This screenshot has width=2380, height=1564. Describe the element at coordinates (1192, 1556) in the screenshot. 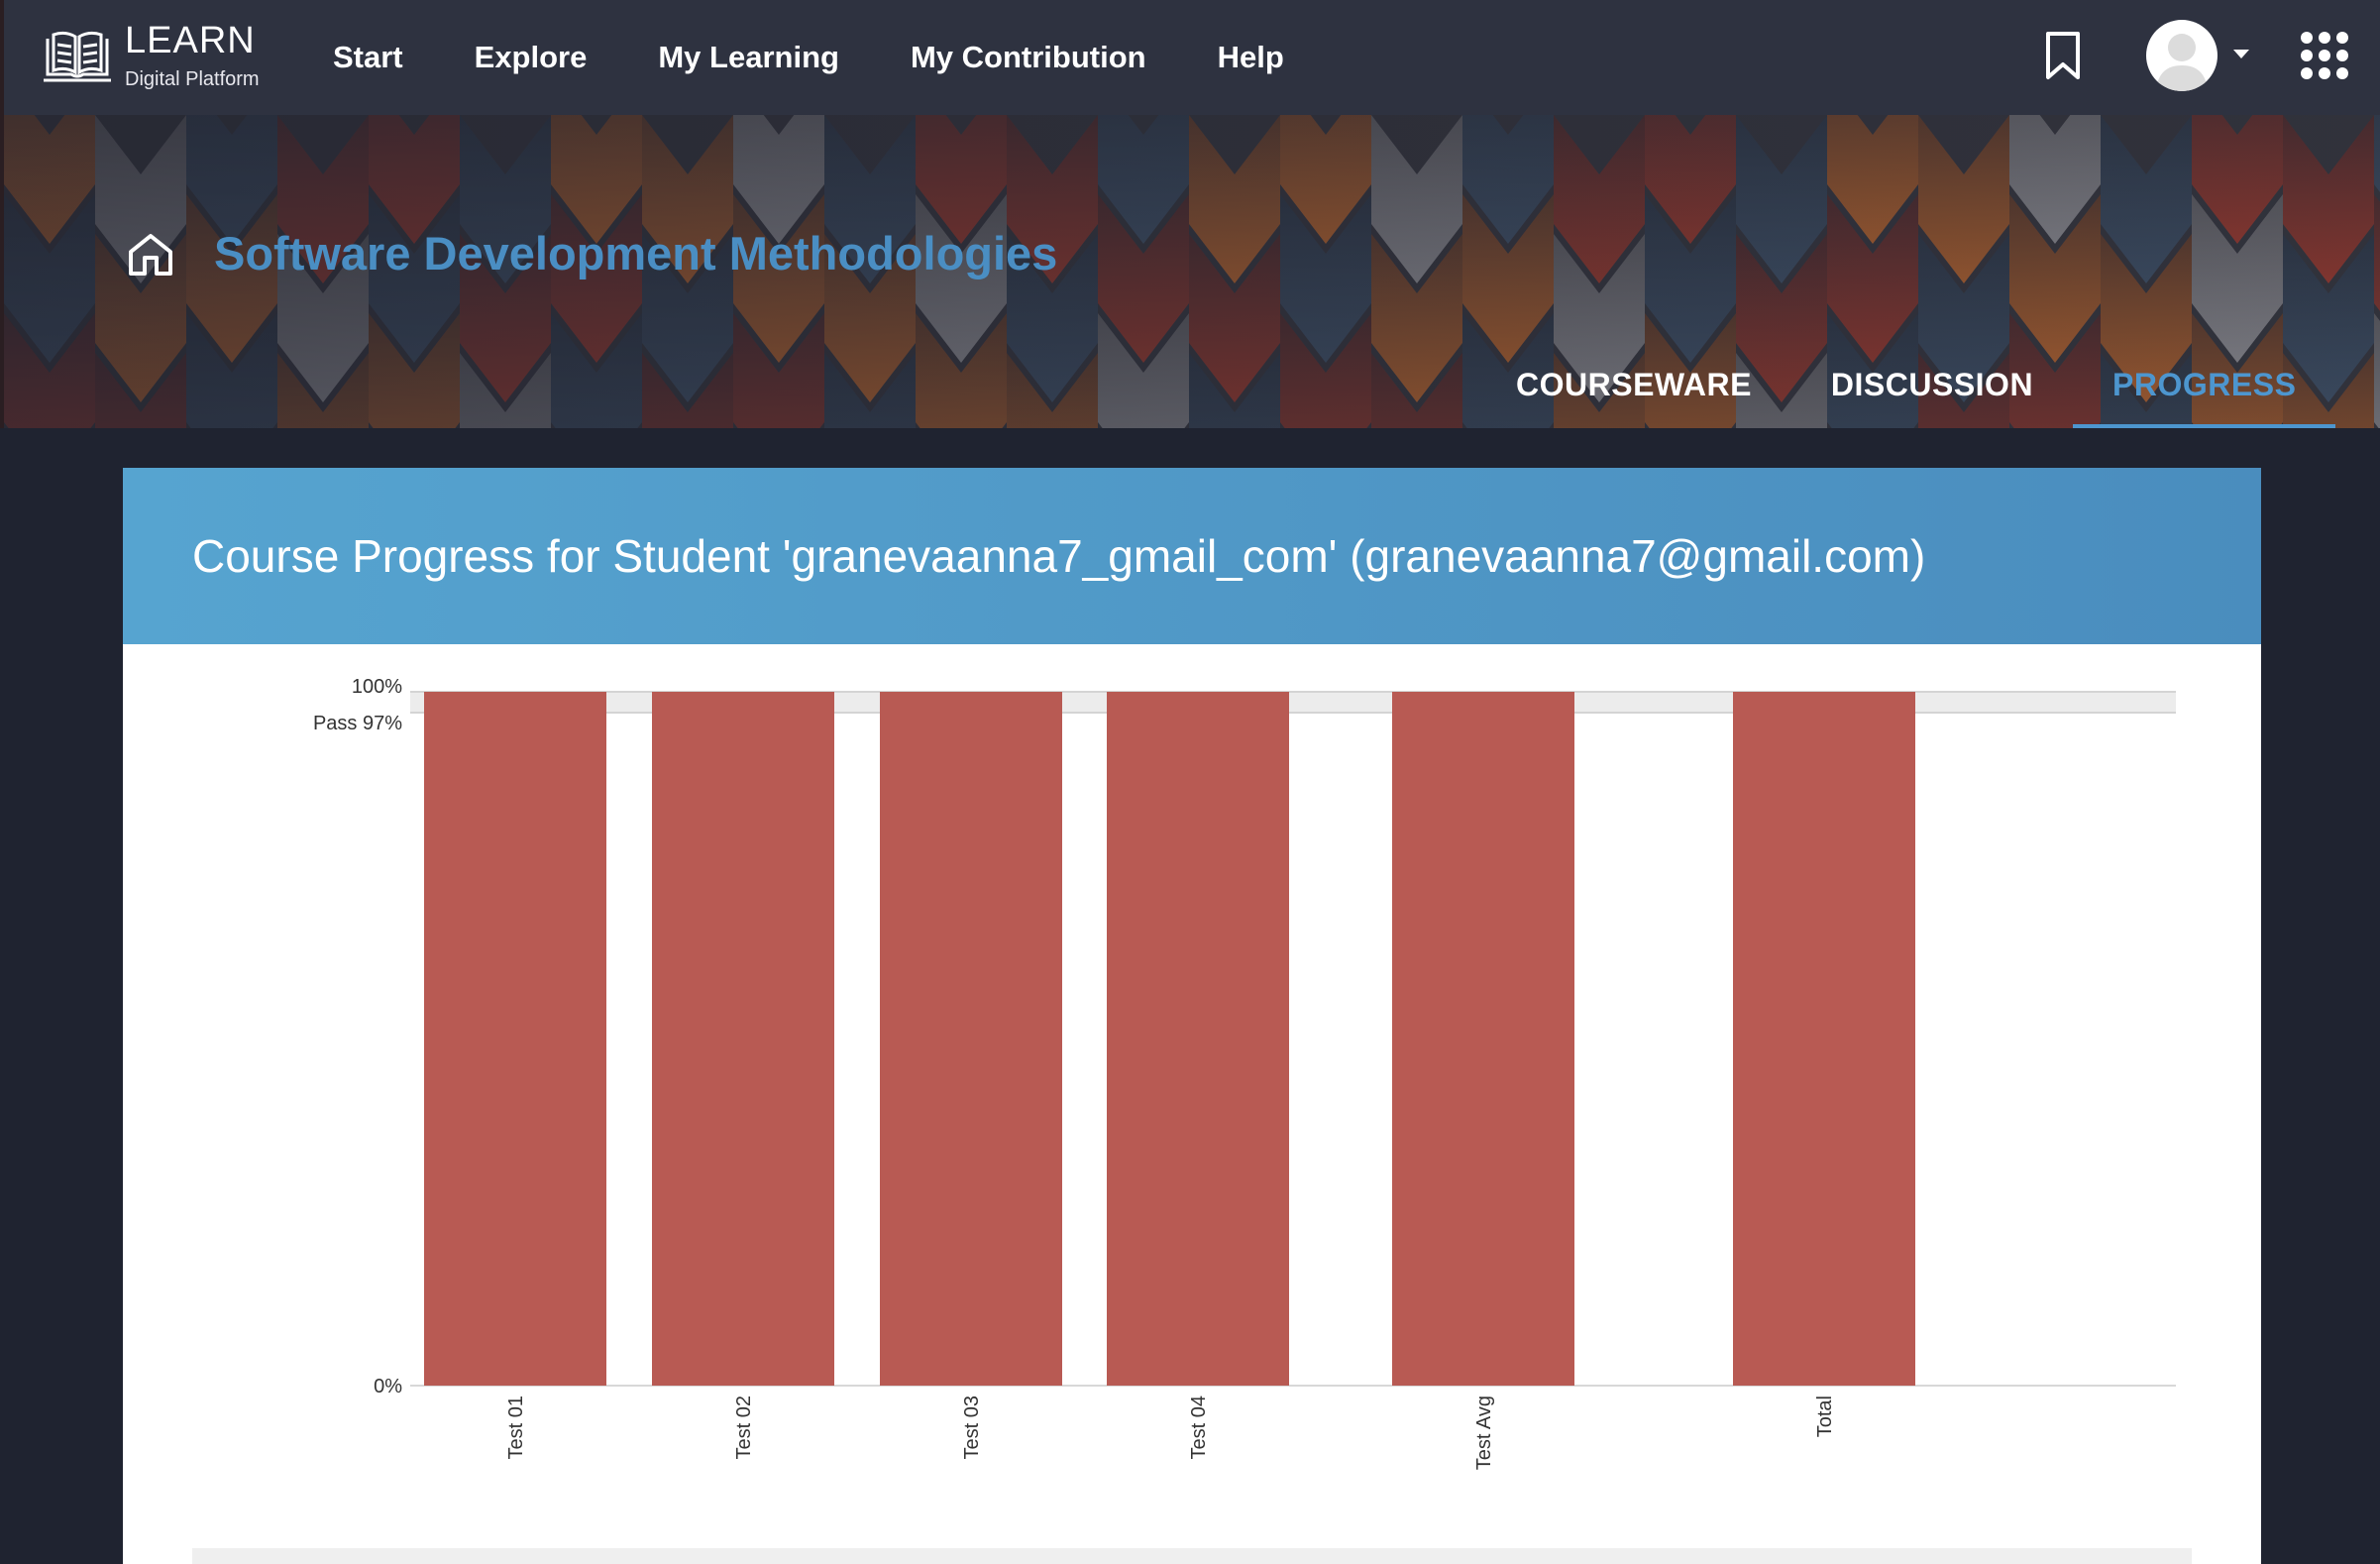

I see `card-footer-divider` at that location.